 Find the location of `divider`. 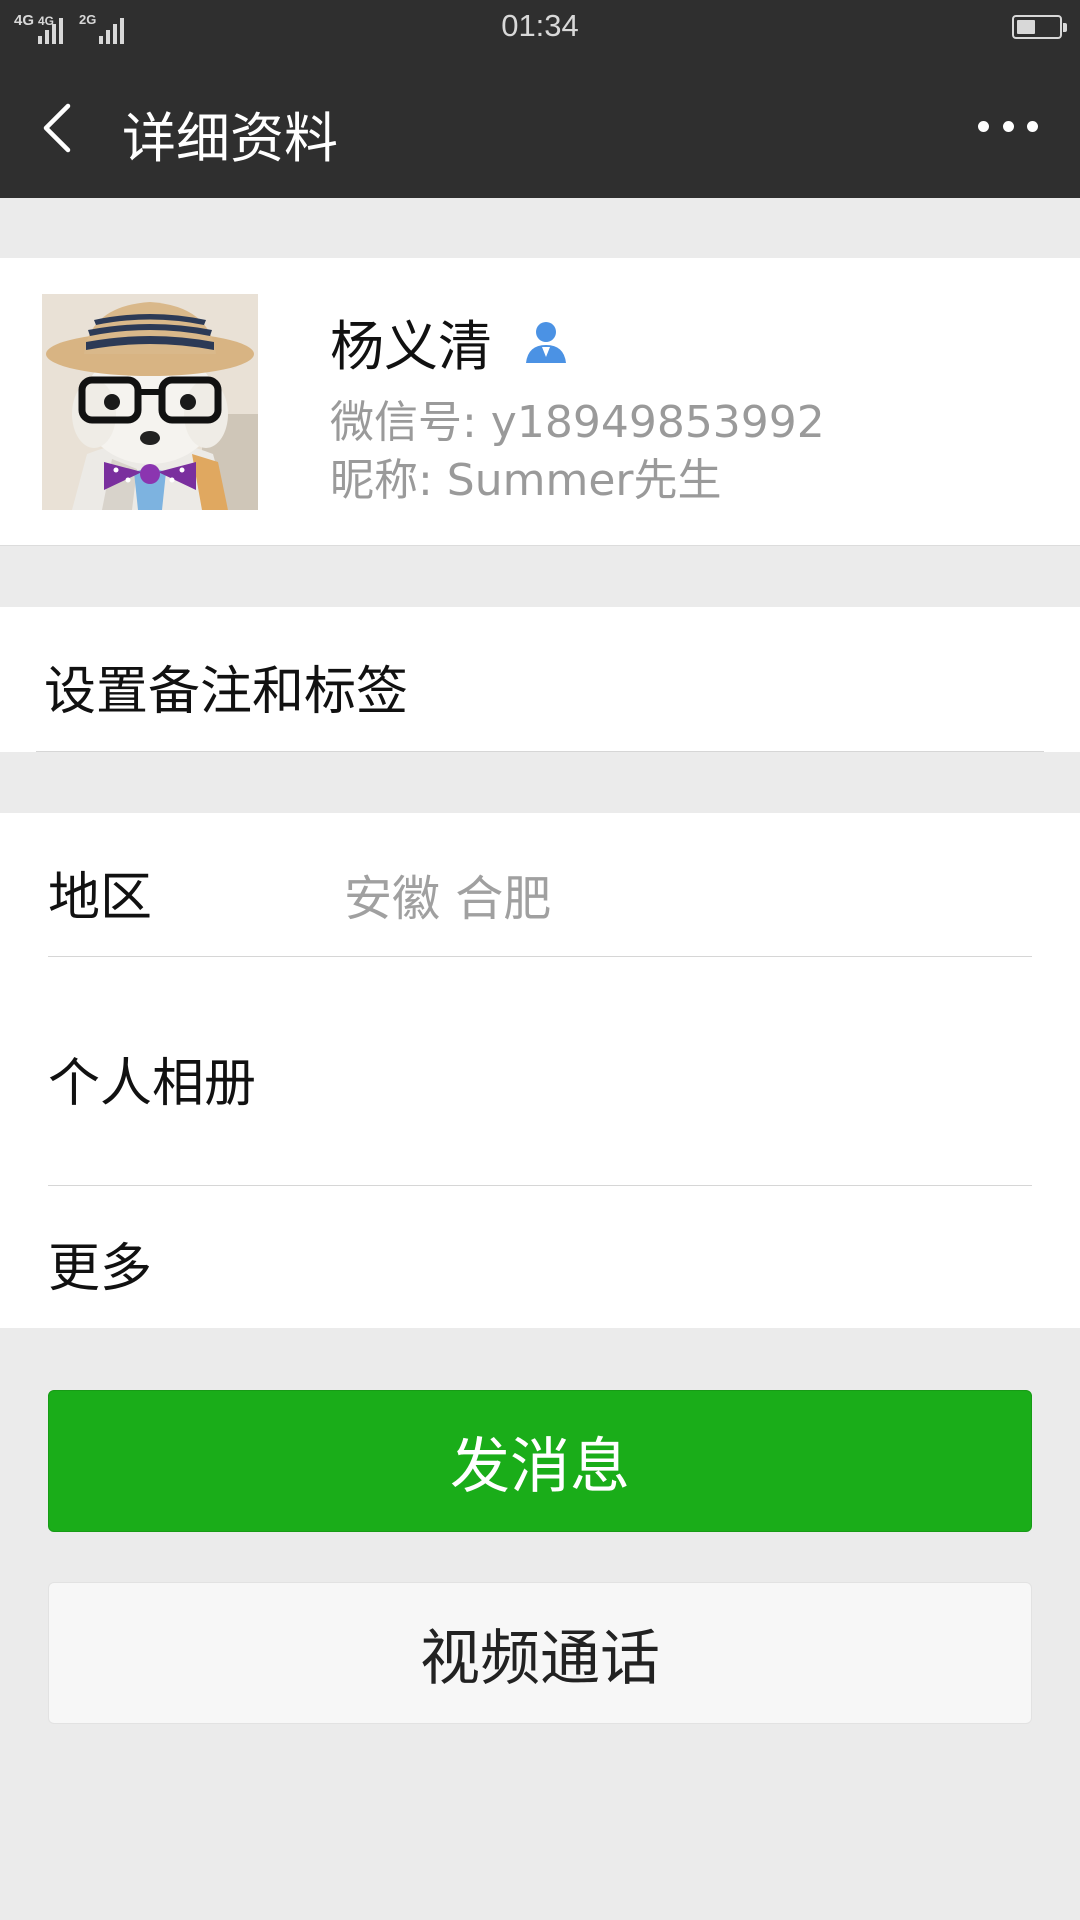

divider is located at coordinates (540, 751).